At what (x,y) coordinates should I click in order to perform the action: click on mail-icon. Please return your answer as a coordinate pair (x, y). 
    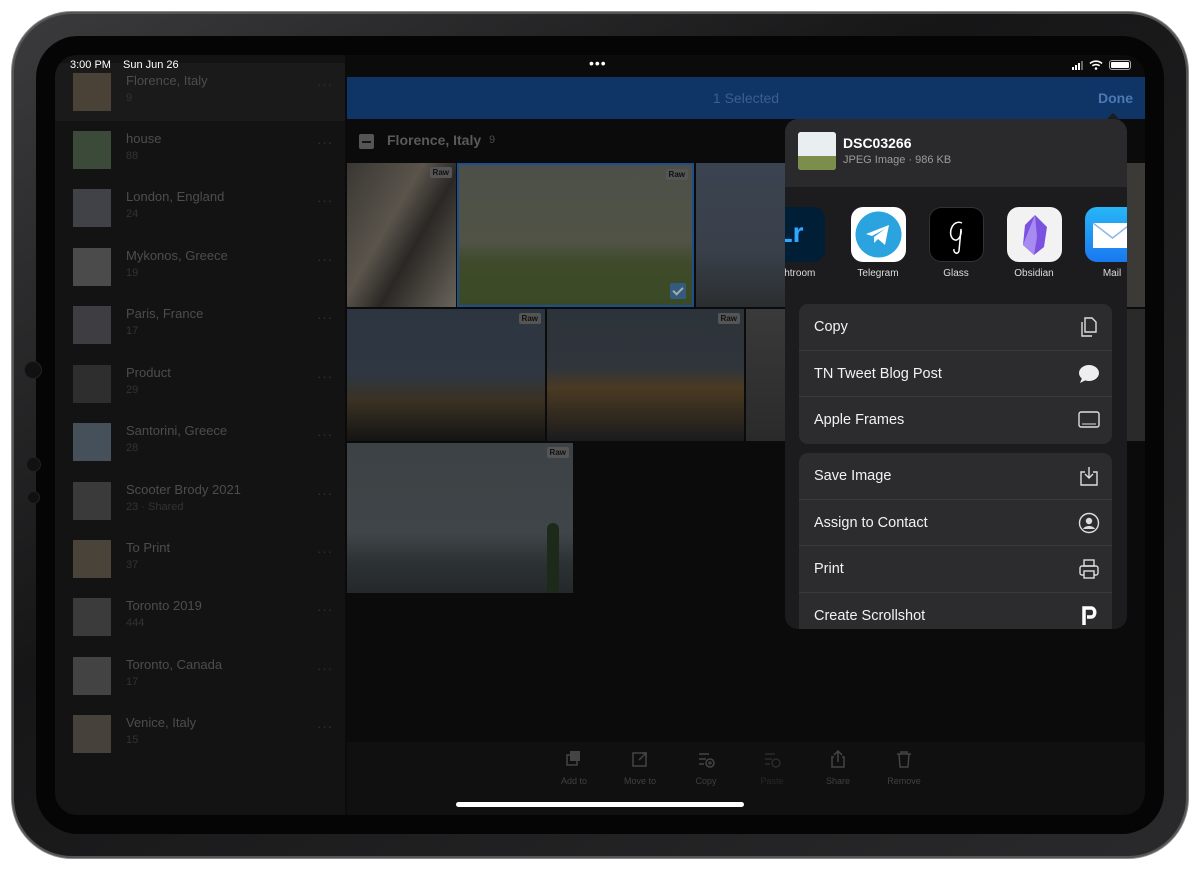
    Looking at the image, I should click on (1105, 234).